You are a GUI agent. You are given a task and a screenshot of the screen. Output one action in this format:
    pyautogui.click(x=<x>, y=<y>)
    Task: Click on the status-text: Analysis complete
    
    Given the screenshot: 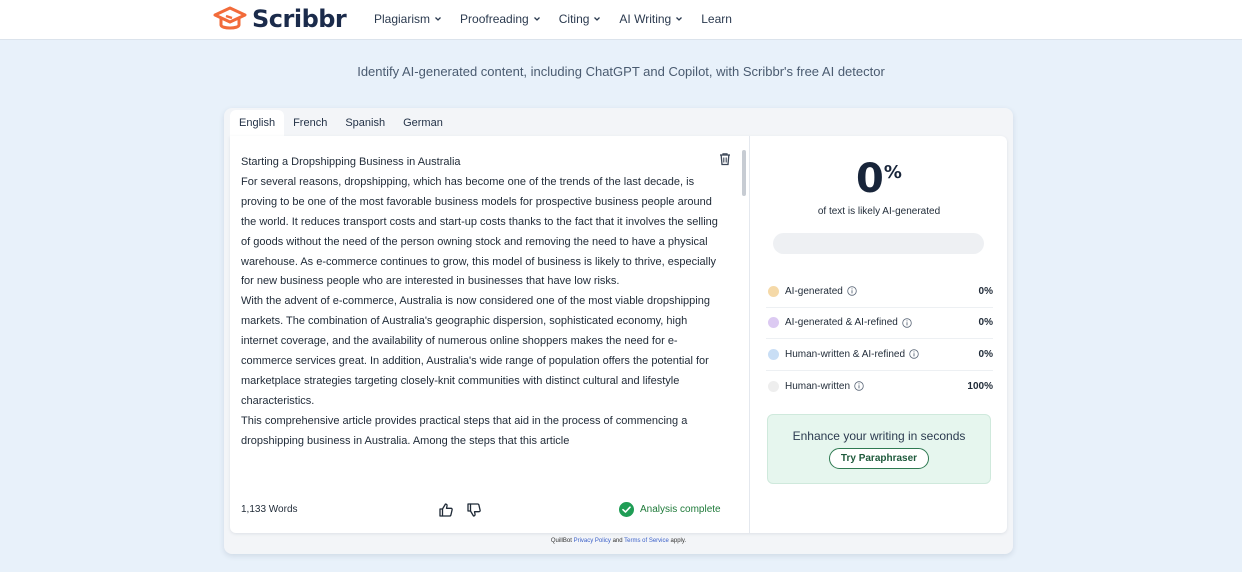 What is the action you would take?
    pyautogui.click(x=680, y=509)
    